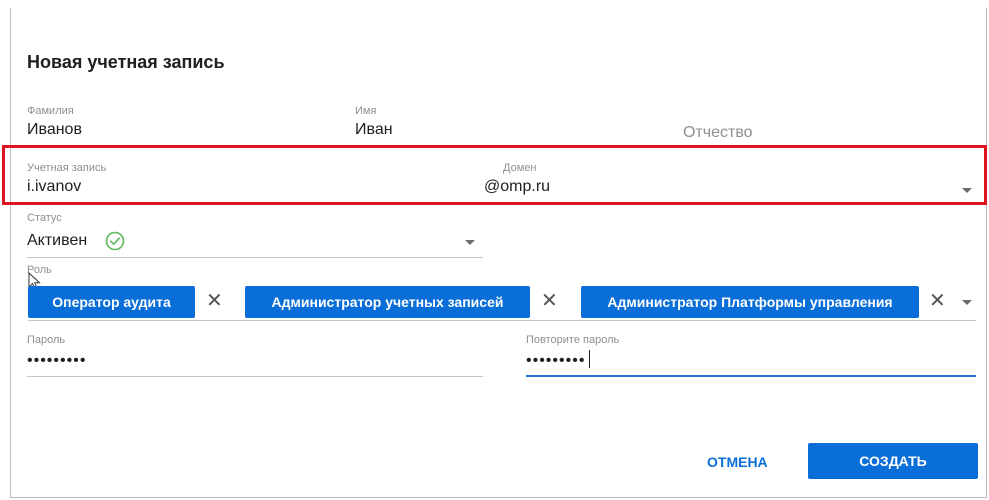 Image resolution: width=989 pixels, height=500 pixels. I want to click on status-underline, so click(255, 257).